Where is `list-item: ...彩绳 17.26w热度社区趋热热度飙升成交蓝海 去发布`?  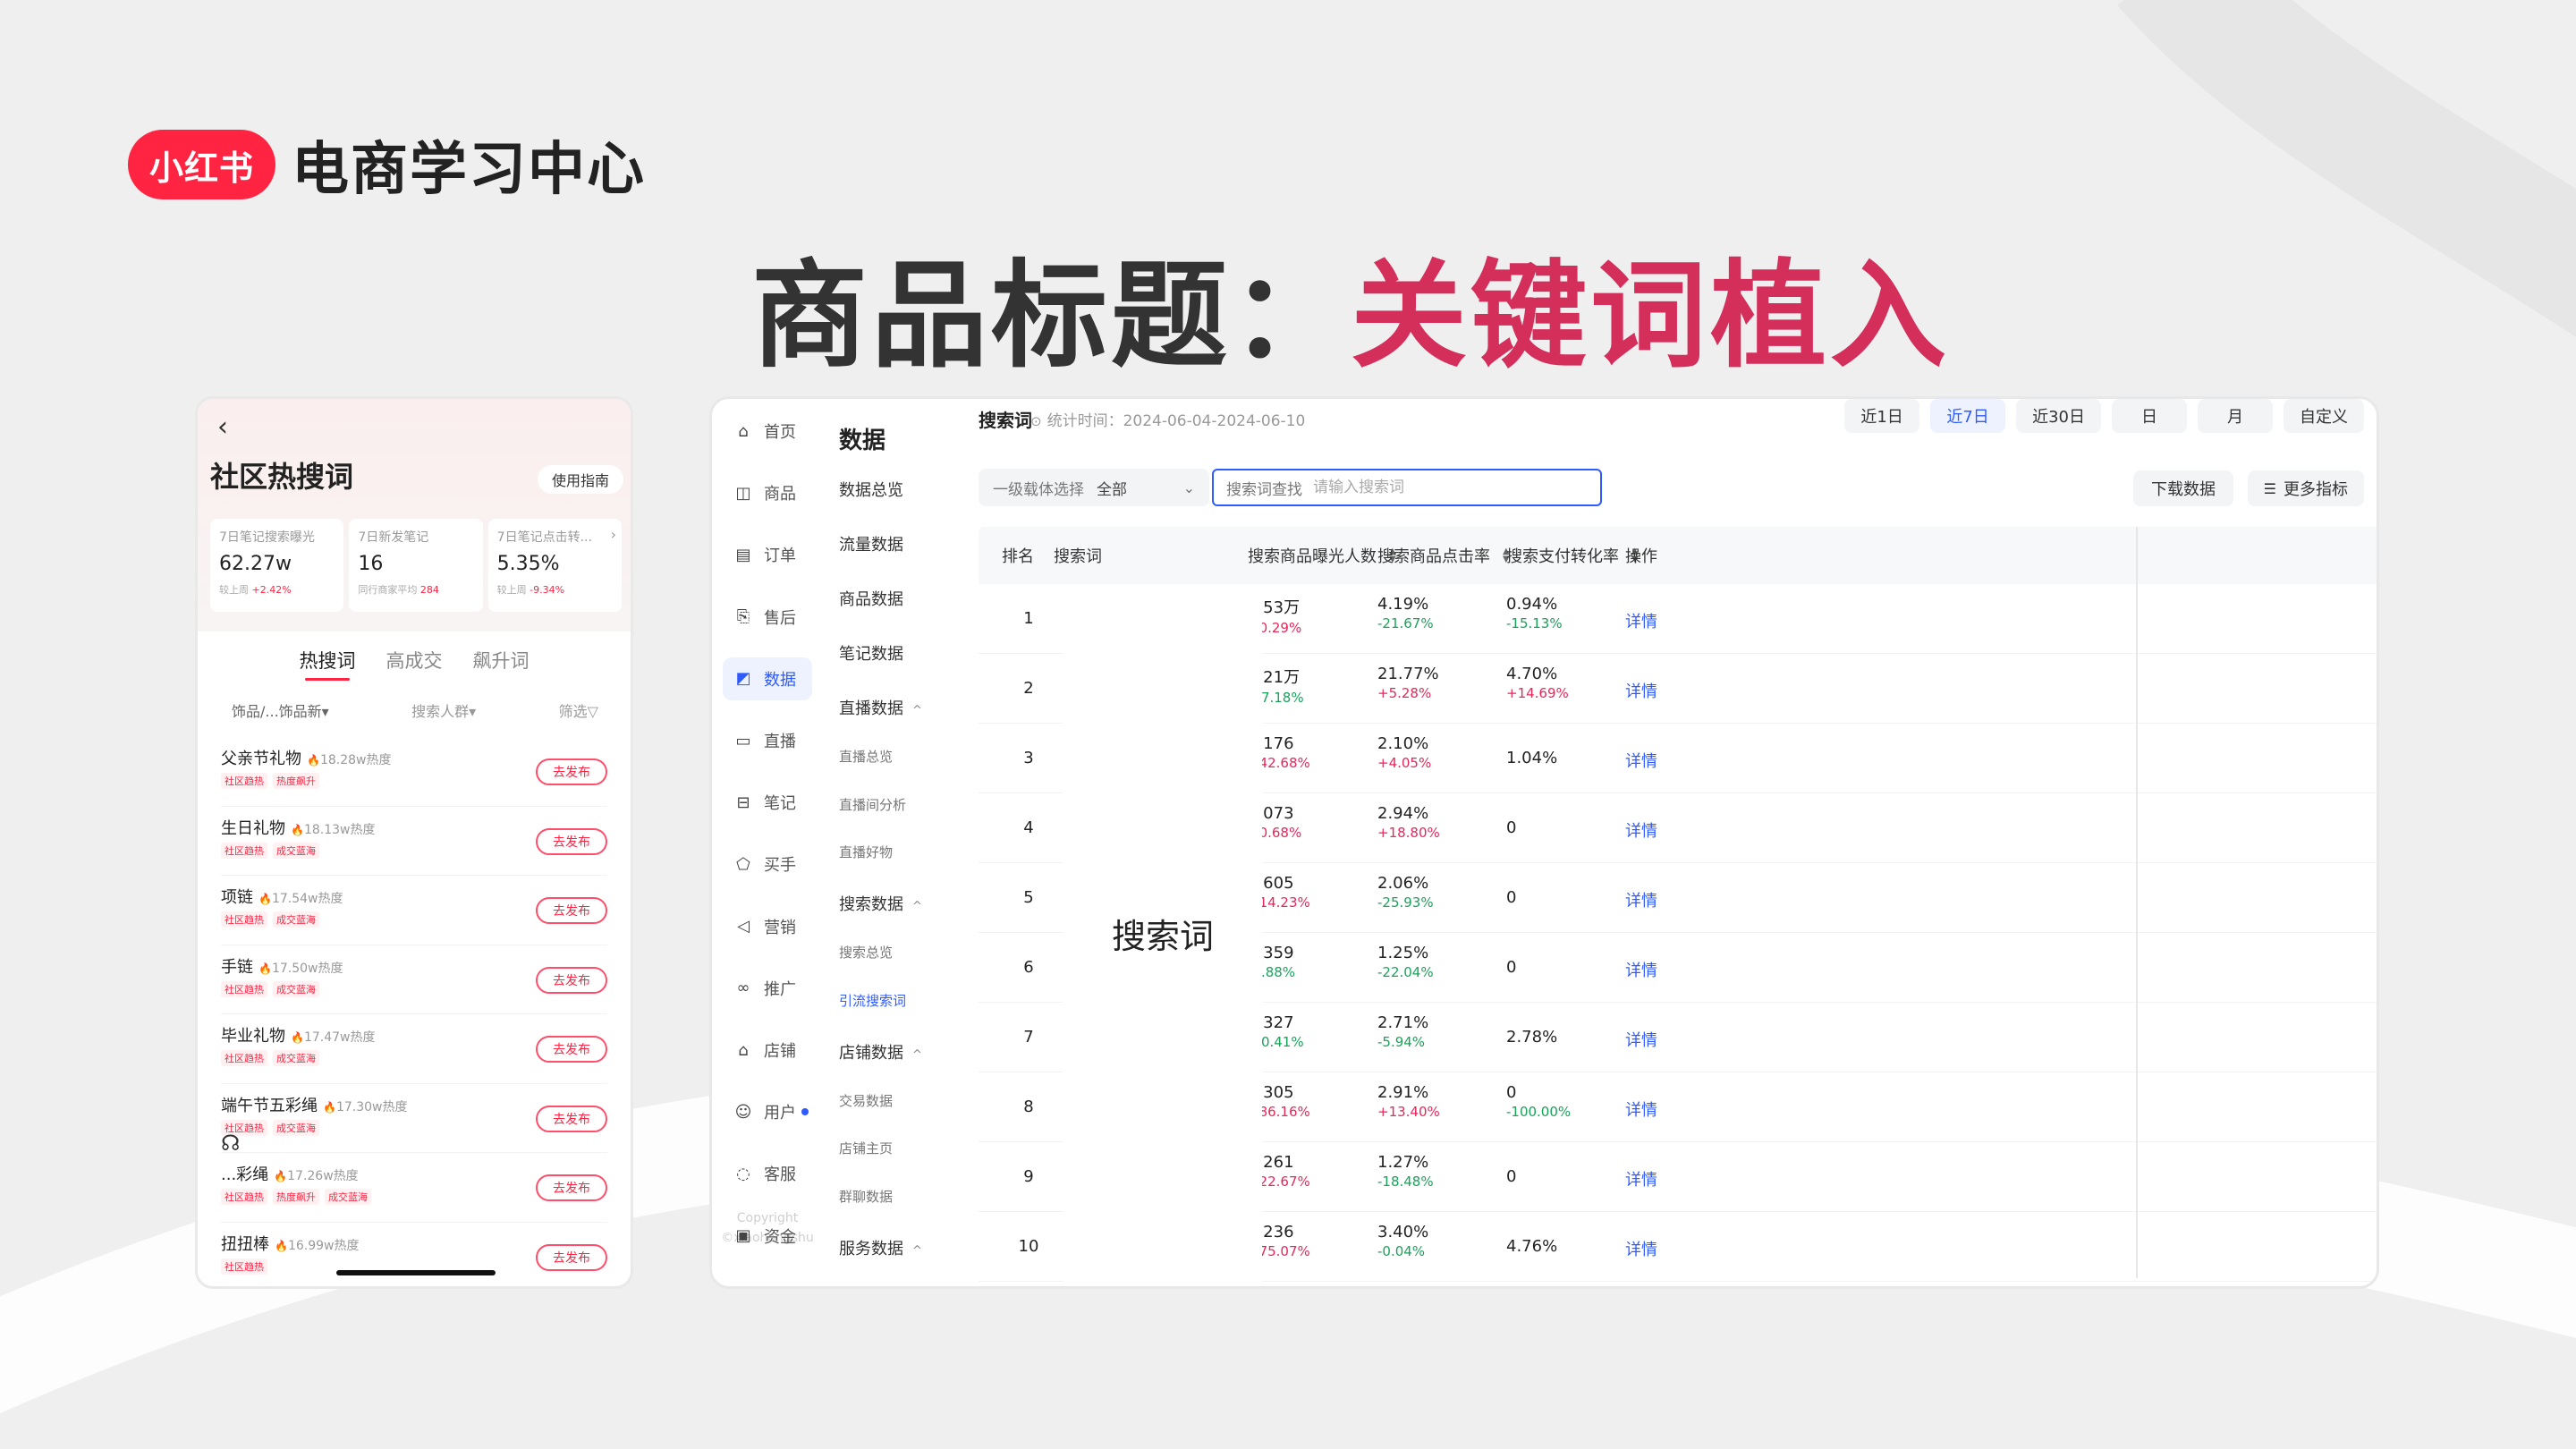
list-item: ...彩绳 17.26w热度社区趋热热度飙升成交蓝海 去发布 is located at coordinates (414, 1188).